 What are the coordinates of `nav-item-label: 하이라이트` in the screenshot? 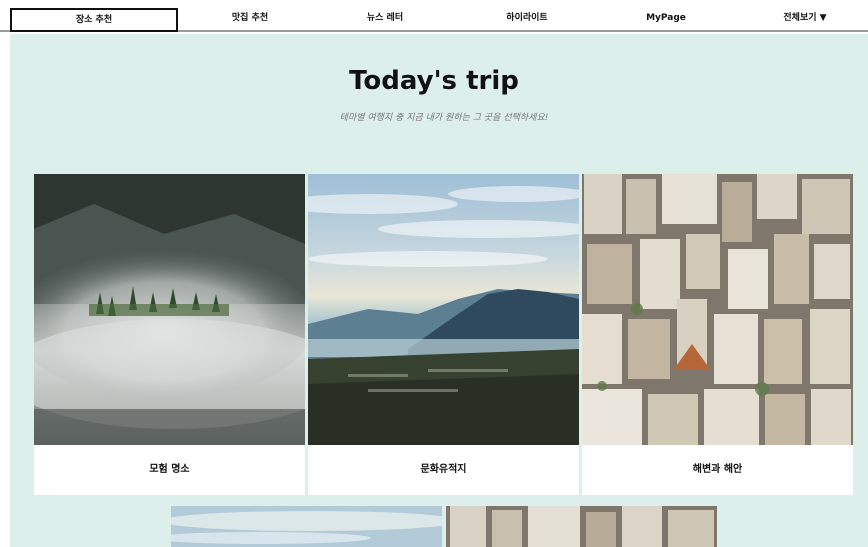 It's located at (527, 18).